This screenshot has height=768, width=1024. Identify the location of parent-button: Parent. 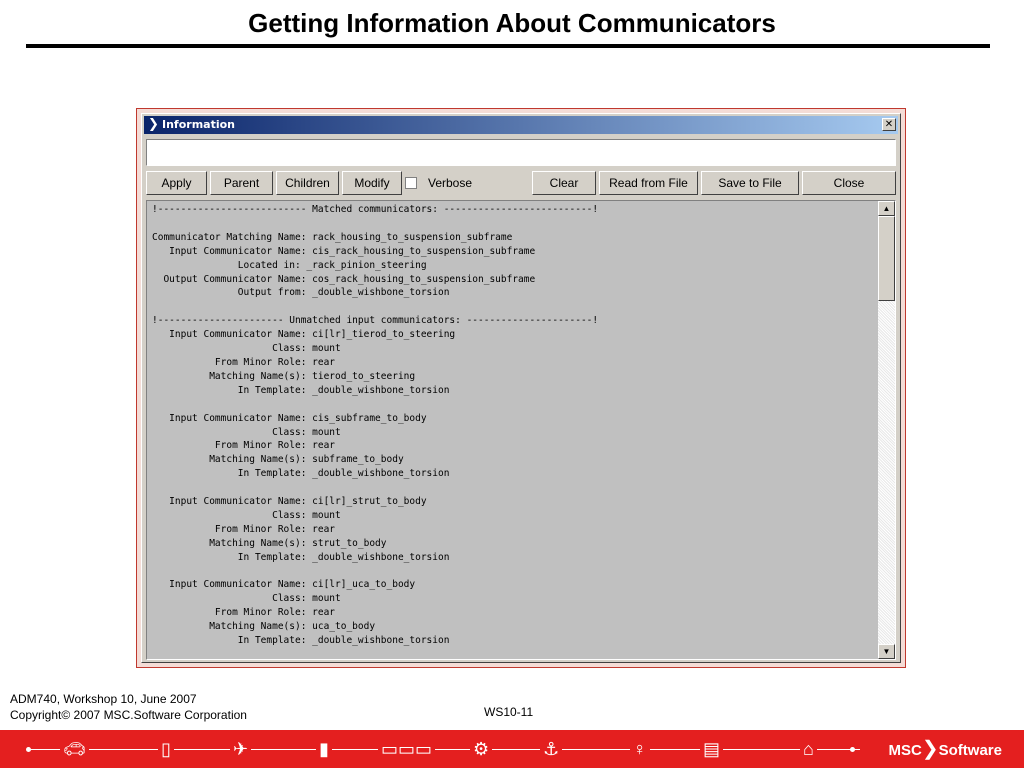
(241, 183).